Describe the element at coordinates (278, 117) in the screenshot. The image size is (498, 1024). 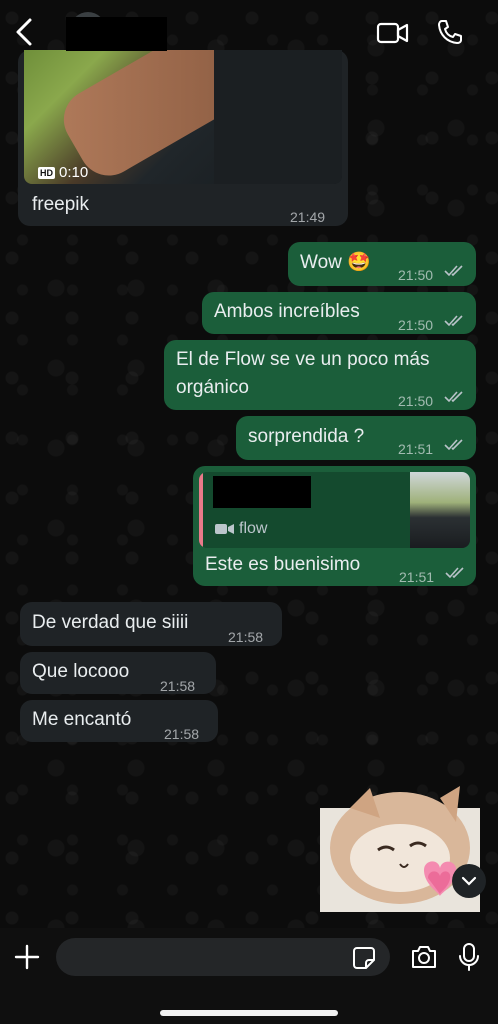
I see `thumbnail-shirt` at that location.